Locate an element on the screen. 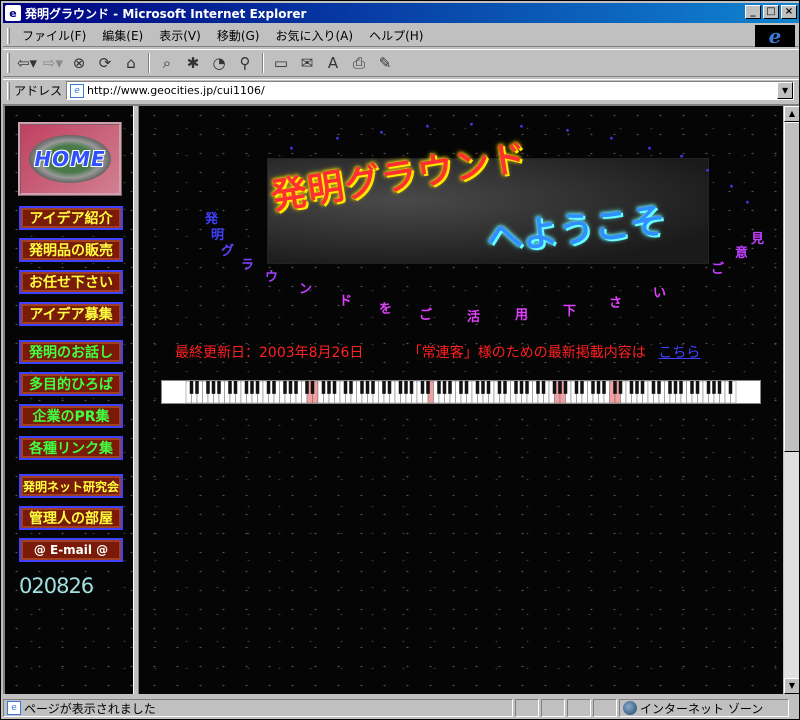 This screenshot has height=720, width=800. address-grip is located at coordinates (8, 90).